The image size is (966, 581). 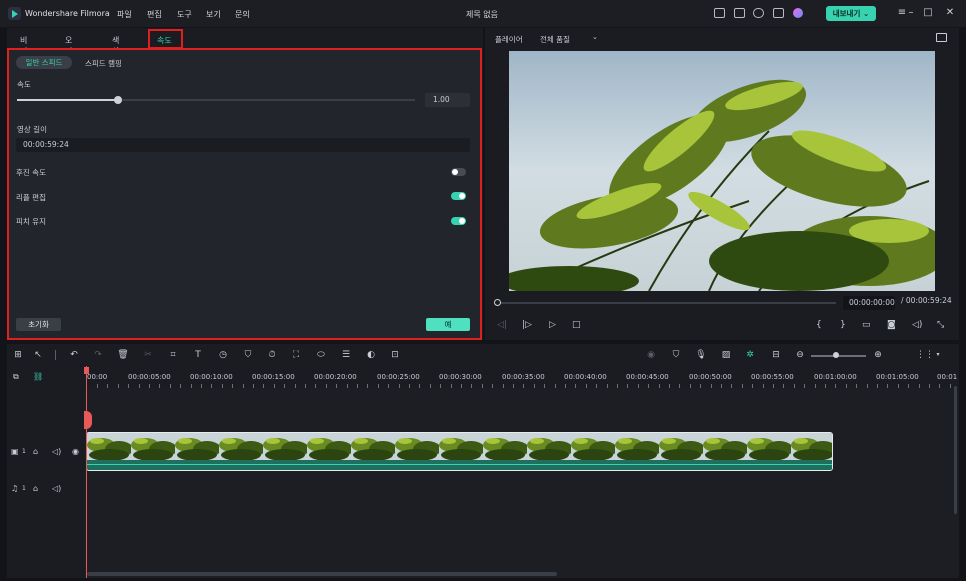 What do you see at coordinates (926, 300) in the screenshot?
I see `total-time: / 00:00:59:24` at bounding box center [926, 300].